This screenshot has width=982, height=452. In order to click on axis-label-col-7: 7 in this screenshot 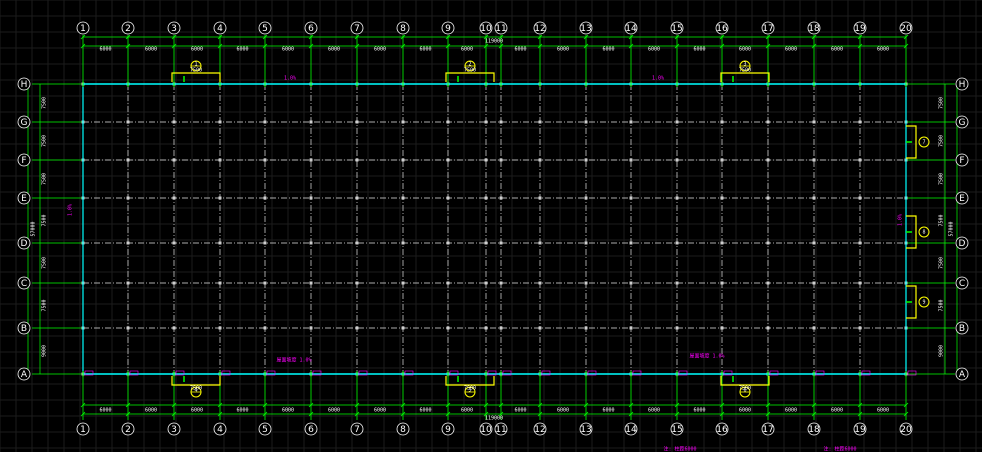, I will do `click(357, 29)`.